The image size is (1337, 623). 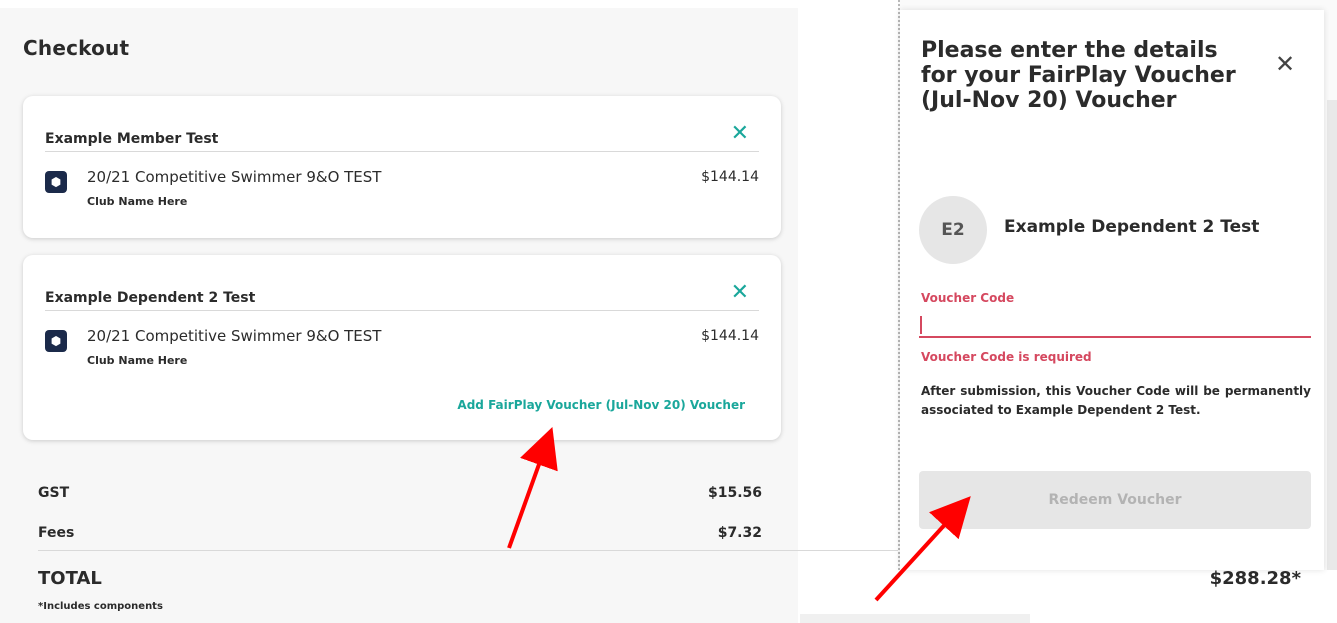 What do you see at coordinates (54, 493) in the screenshot?
I see `gst-label: GST` at bounding box center [54, 493].